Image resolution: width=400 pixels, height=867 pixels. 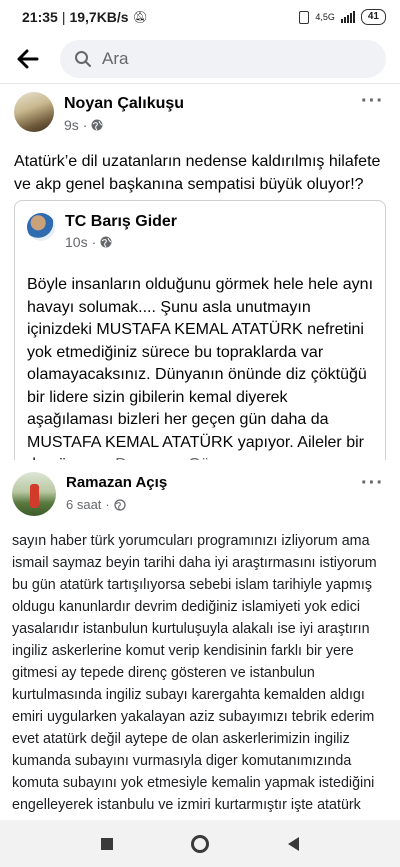 I want to click on post-author: Ramazan Açış, so click(x=116, y=482).